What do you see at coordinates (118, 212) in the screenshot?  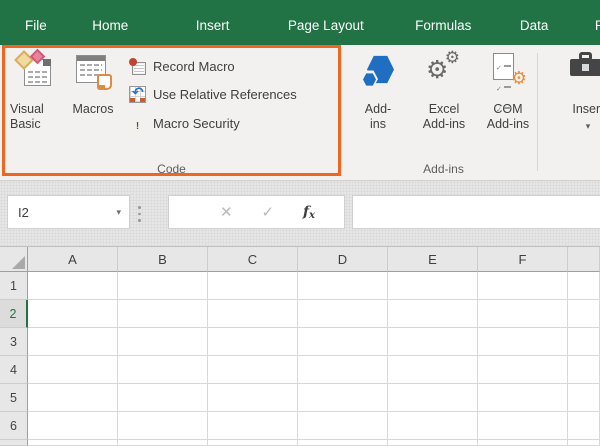 I see `name-box-dropdown-icon: ▾` at bounding box center [118, 212].